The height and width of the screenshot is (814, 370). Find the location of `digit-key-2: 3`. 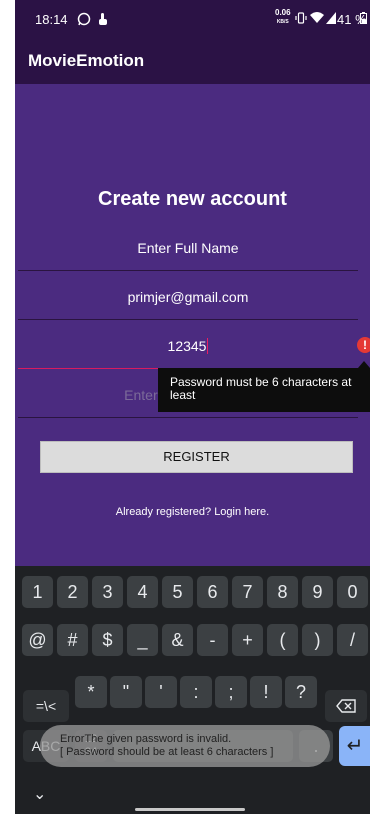

digit-key-2: 3 is located at coordinates (107, 592).